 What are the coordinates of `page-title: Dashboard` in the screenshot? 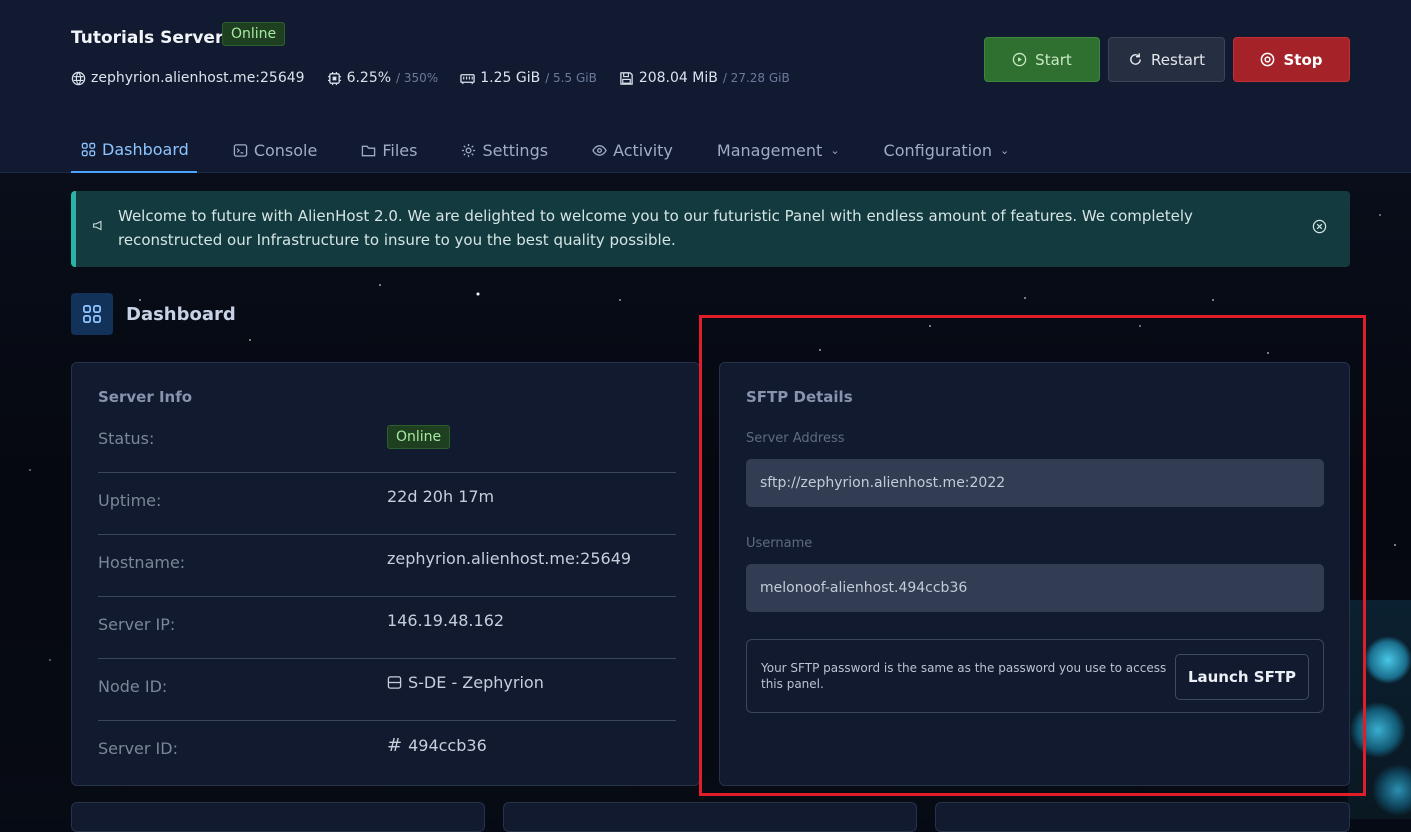 It's located at (181, 314).